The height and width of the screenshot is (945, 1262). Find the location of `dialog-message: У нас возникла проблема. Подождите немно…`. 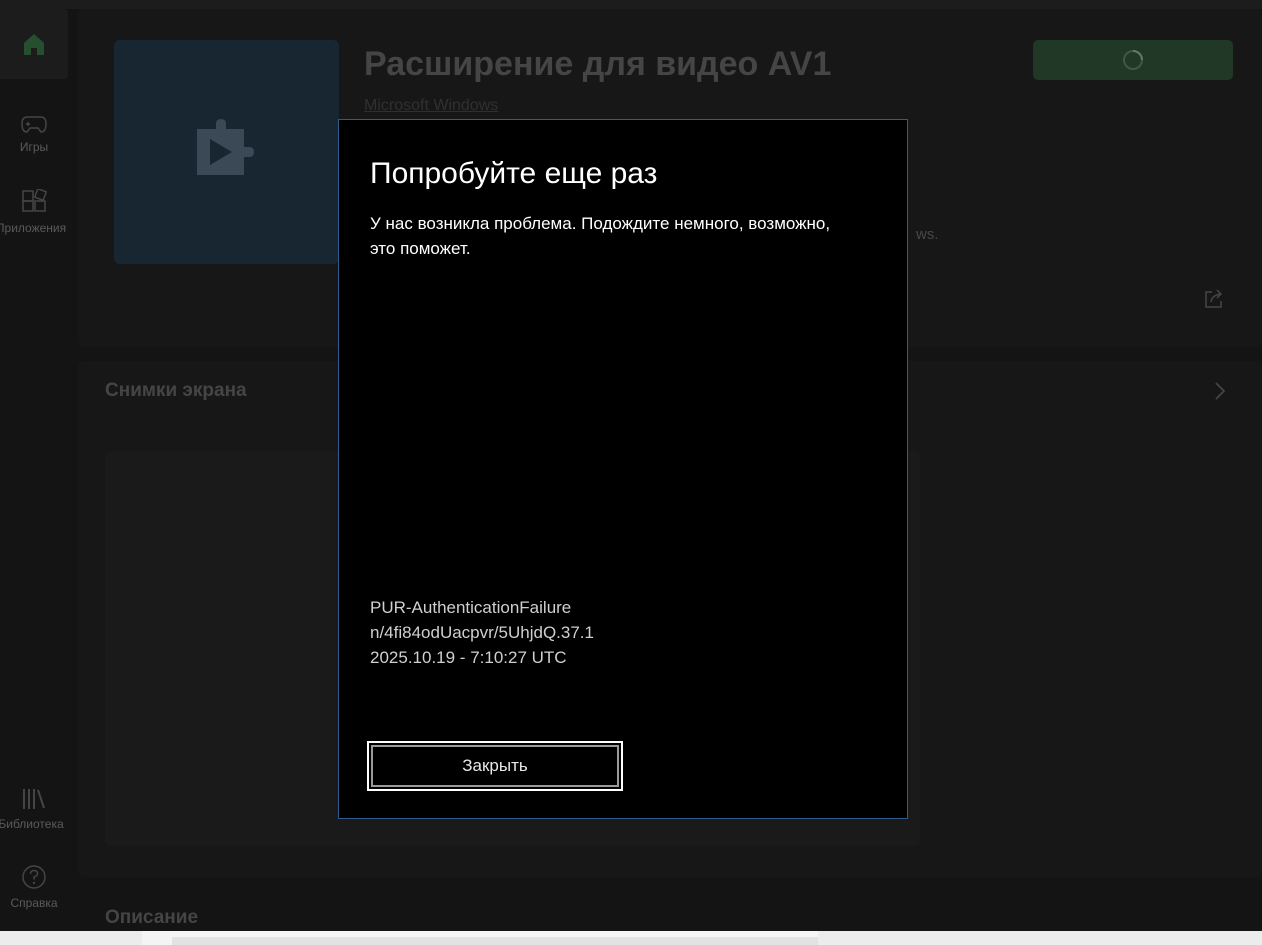

dialog-message: У нас возникла проблема. Подождите немно… is located at coordinates (600, 236).